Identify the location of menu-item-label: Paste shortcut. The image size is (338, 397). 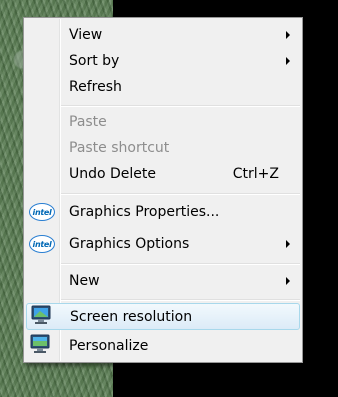
(119, 148).